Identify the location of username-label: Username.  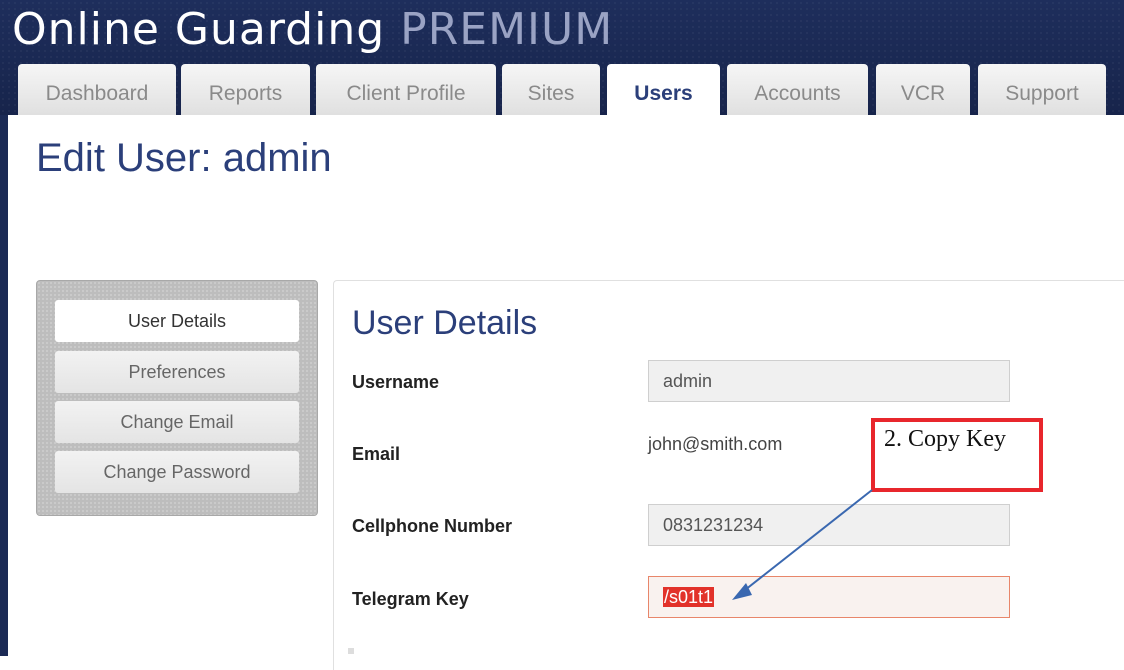
(396, 382).